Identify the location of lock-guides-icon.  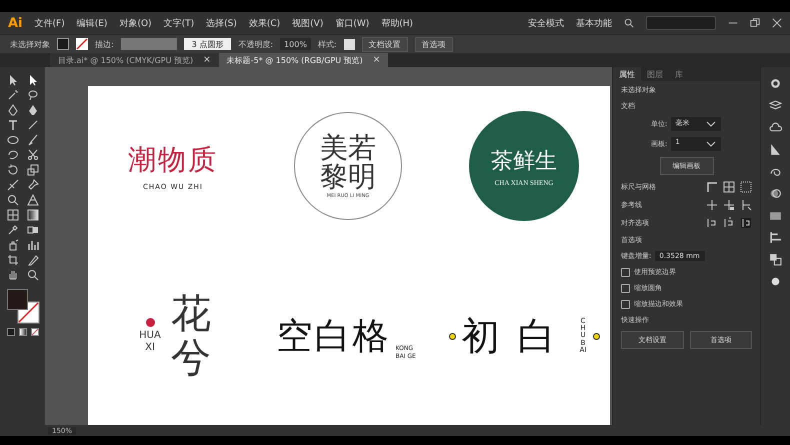
(729, 205).